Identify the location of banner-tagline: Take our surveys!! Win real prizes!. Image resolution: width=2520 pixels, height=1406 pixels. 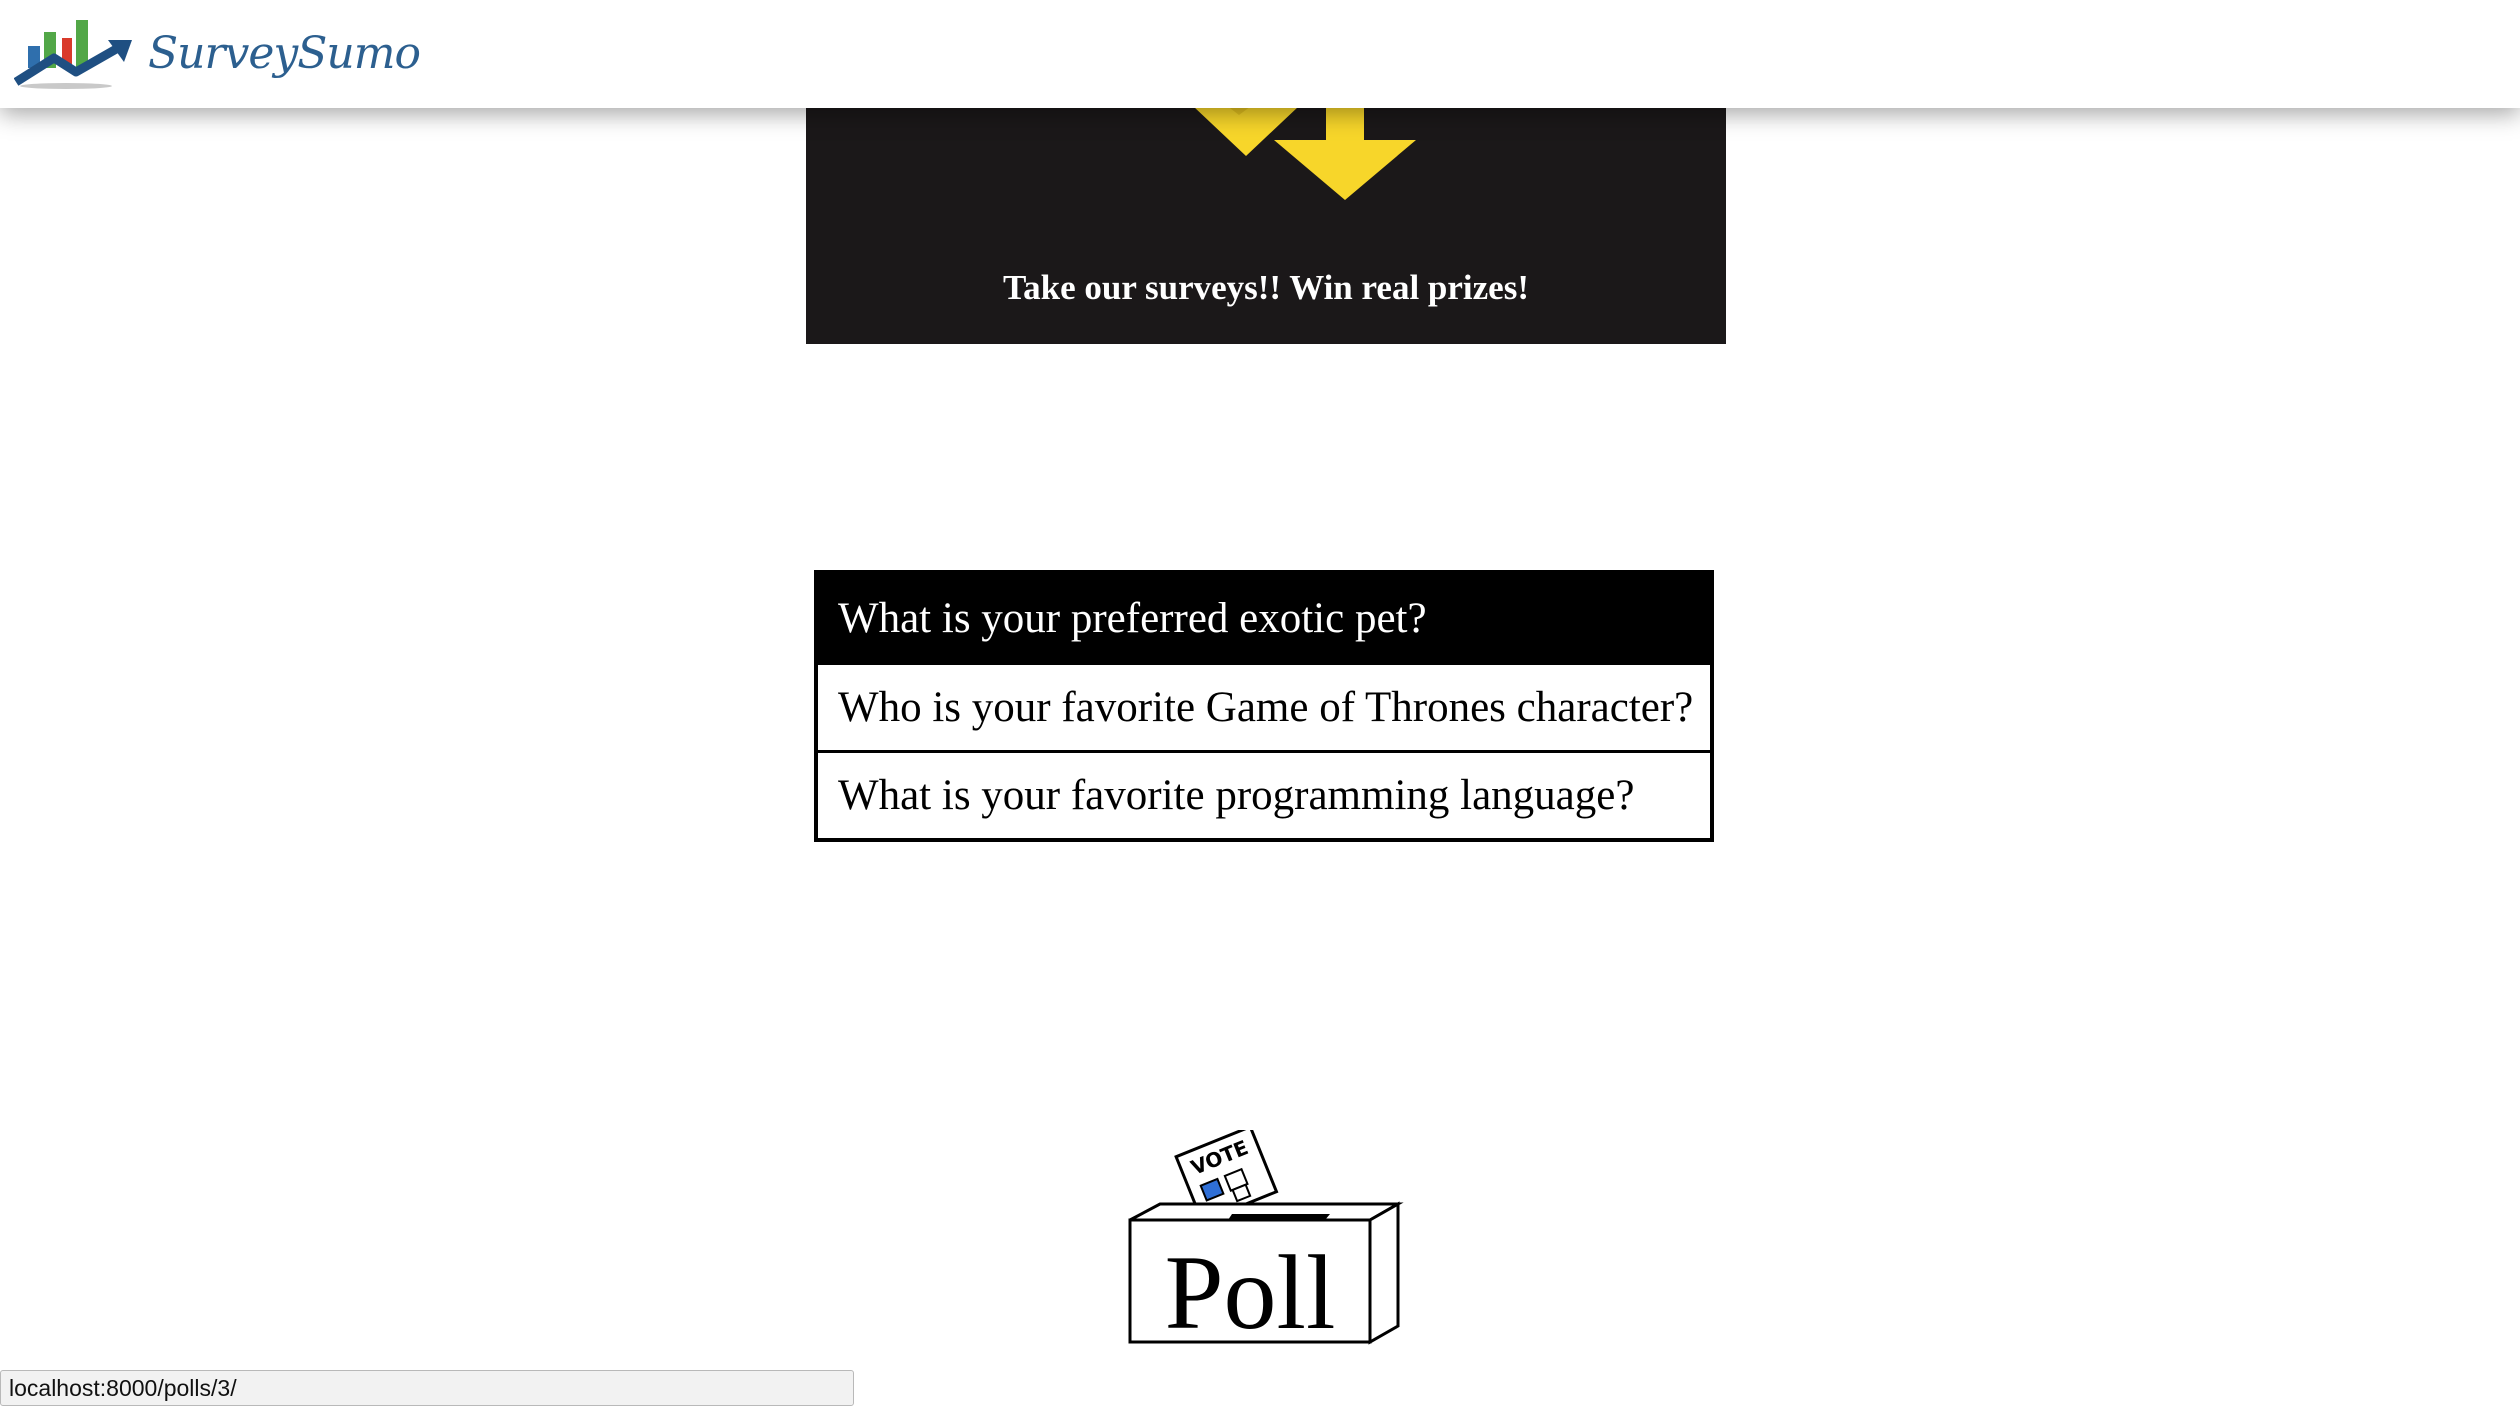
(1266, 287).